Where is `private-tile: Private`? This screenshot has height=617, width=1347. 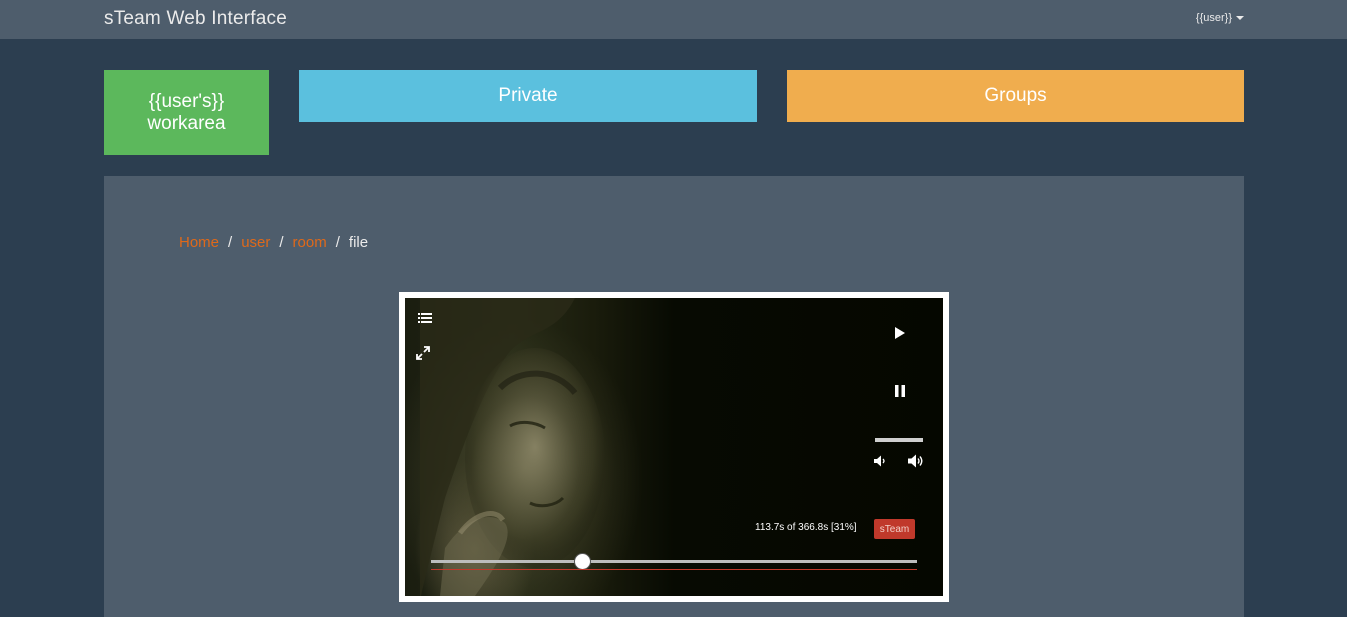 private-tile: Private is located at coordinates (528, 96).